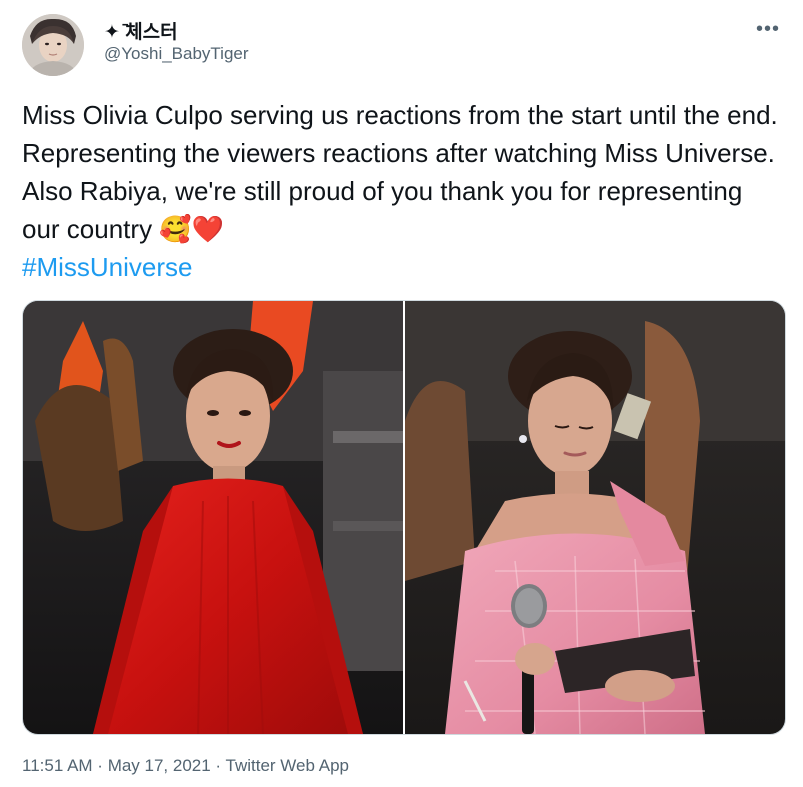  What do you see at coordinates (768, 29) in the screenshot?
I see `more-options-icon: •••` at bounding box center [768, 29].